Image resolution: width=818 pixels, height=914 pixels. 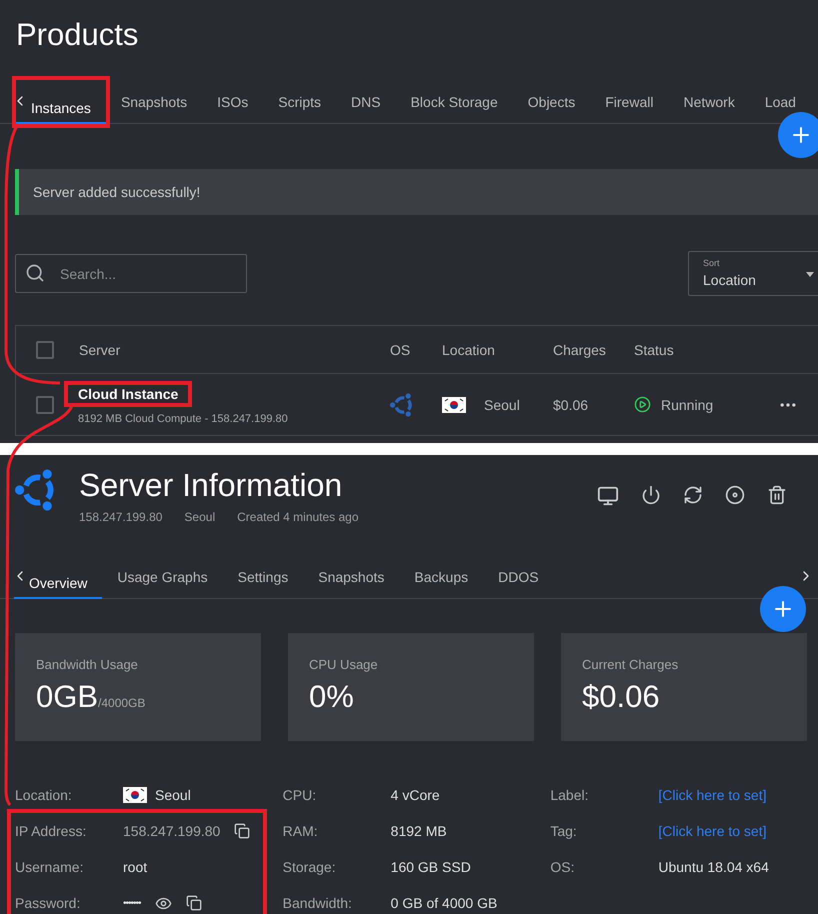 I want to click on stat-label: Bandwidth Usage, so click(x=87, y=664).